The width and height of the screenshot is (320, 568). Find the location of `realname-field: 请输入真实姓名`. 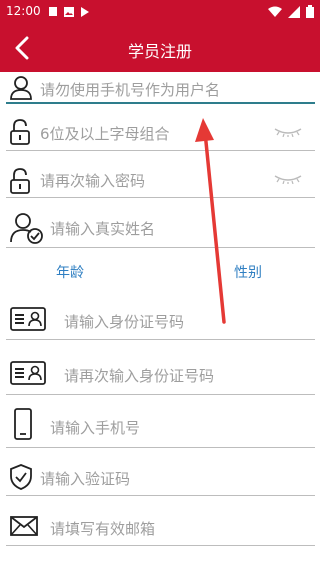

realname-field: 请输入真实姓名 is located at coordinates (160, 228).